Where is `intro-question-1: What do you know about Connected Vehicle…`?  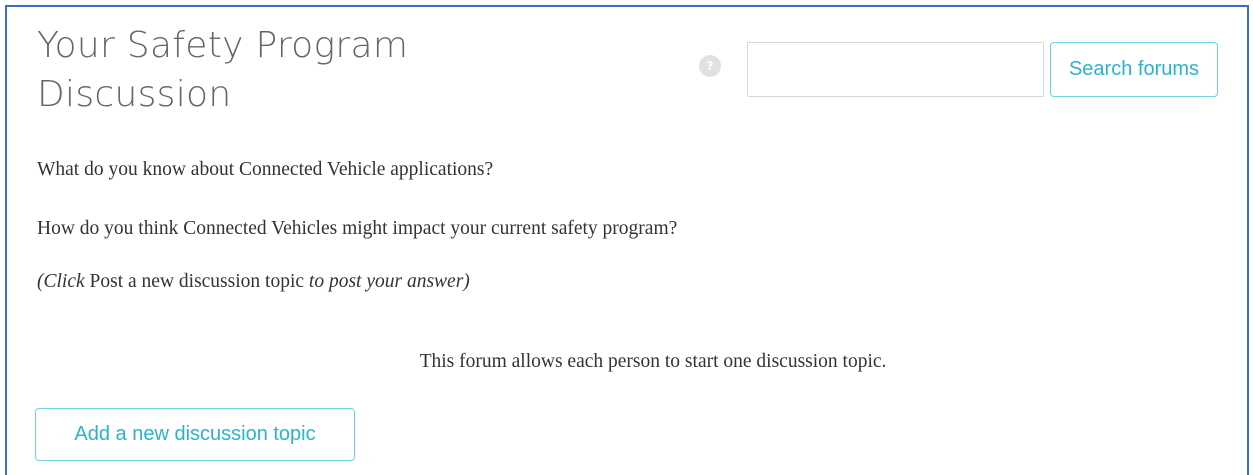 intro-question-1: What do you know about Connected Vehicle… is located at coordinates (265, 169).